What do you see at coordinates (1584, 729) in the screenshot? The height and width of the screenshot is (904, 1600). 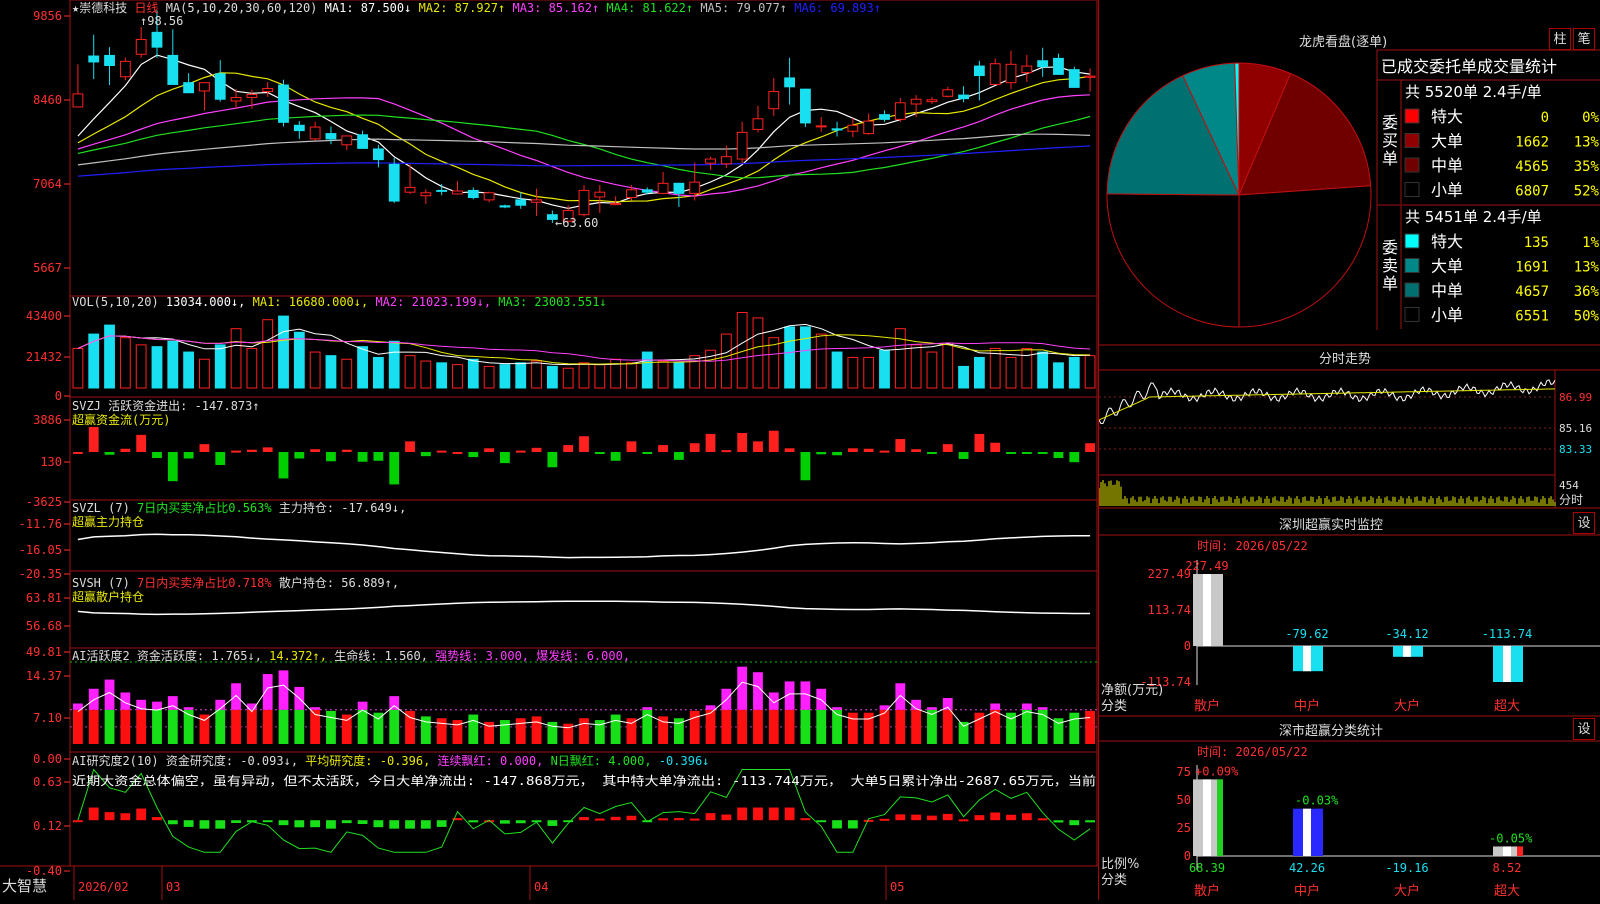 I see `sz-class-settings-button: 设` at bounding box center [1584, 729].